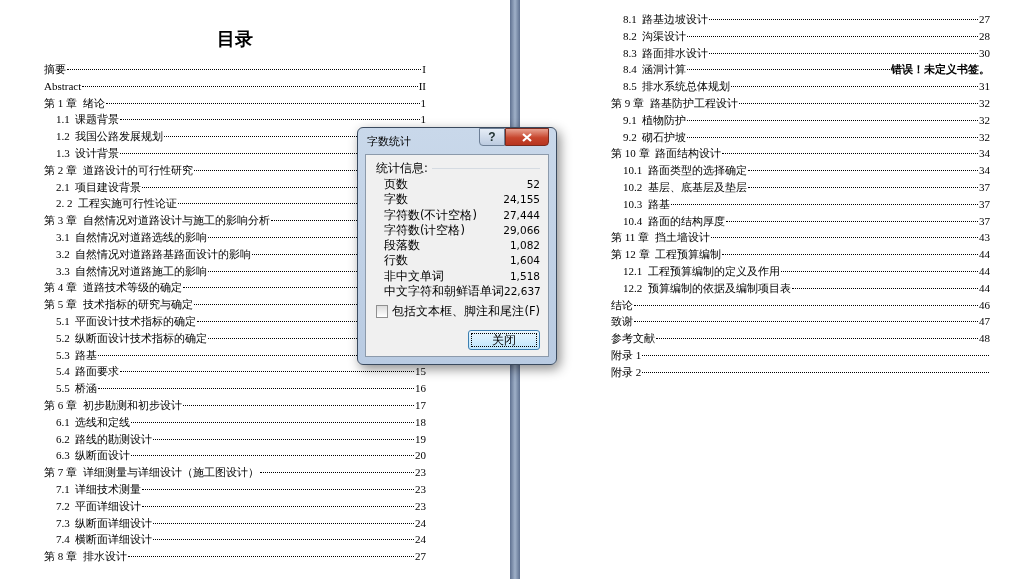  What do you see at coordinates (521, 230) in the screenshot?
I see `stat-value: 29,066` at bounding box center [521, 230].